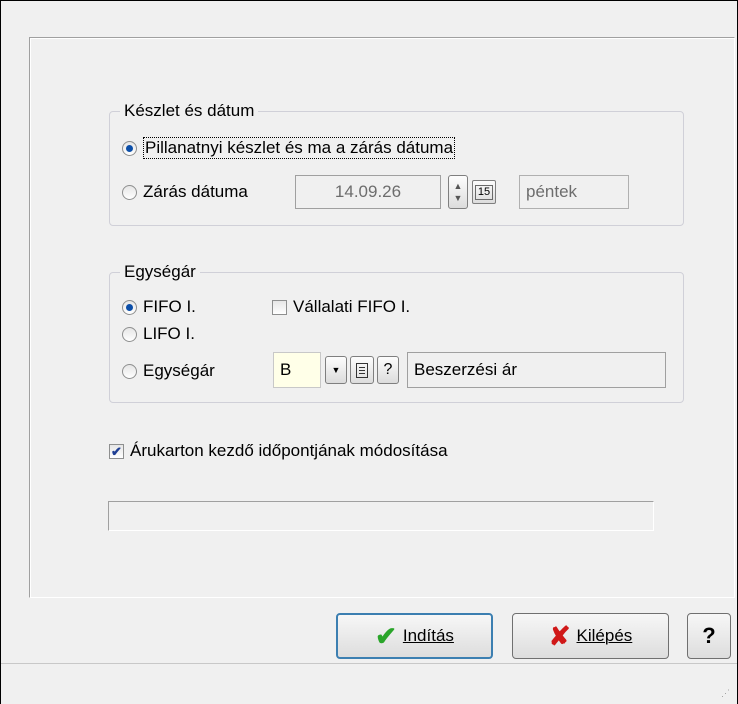 This screenshot has height=704, width=738. I want to click on start-button: ✔ Indítás, so click(414, 636).